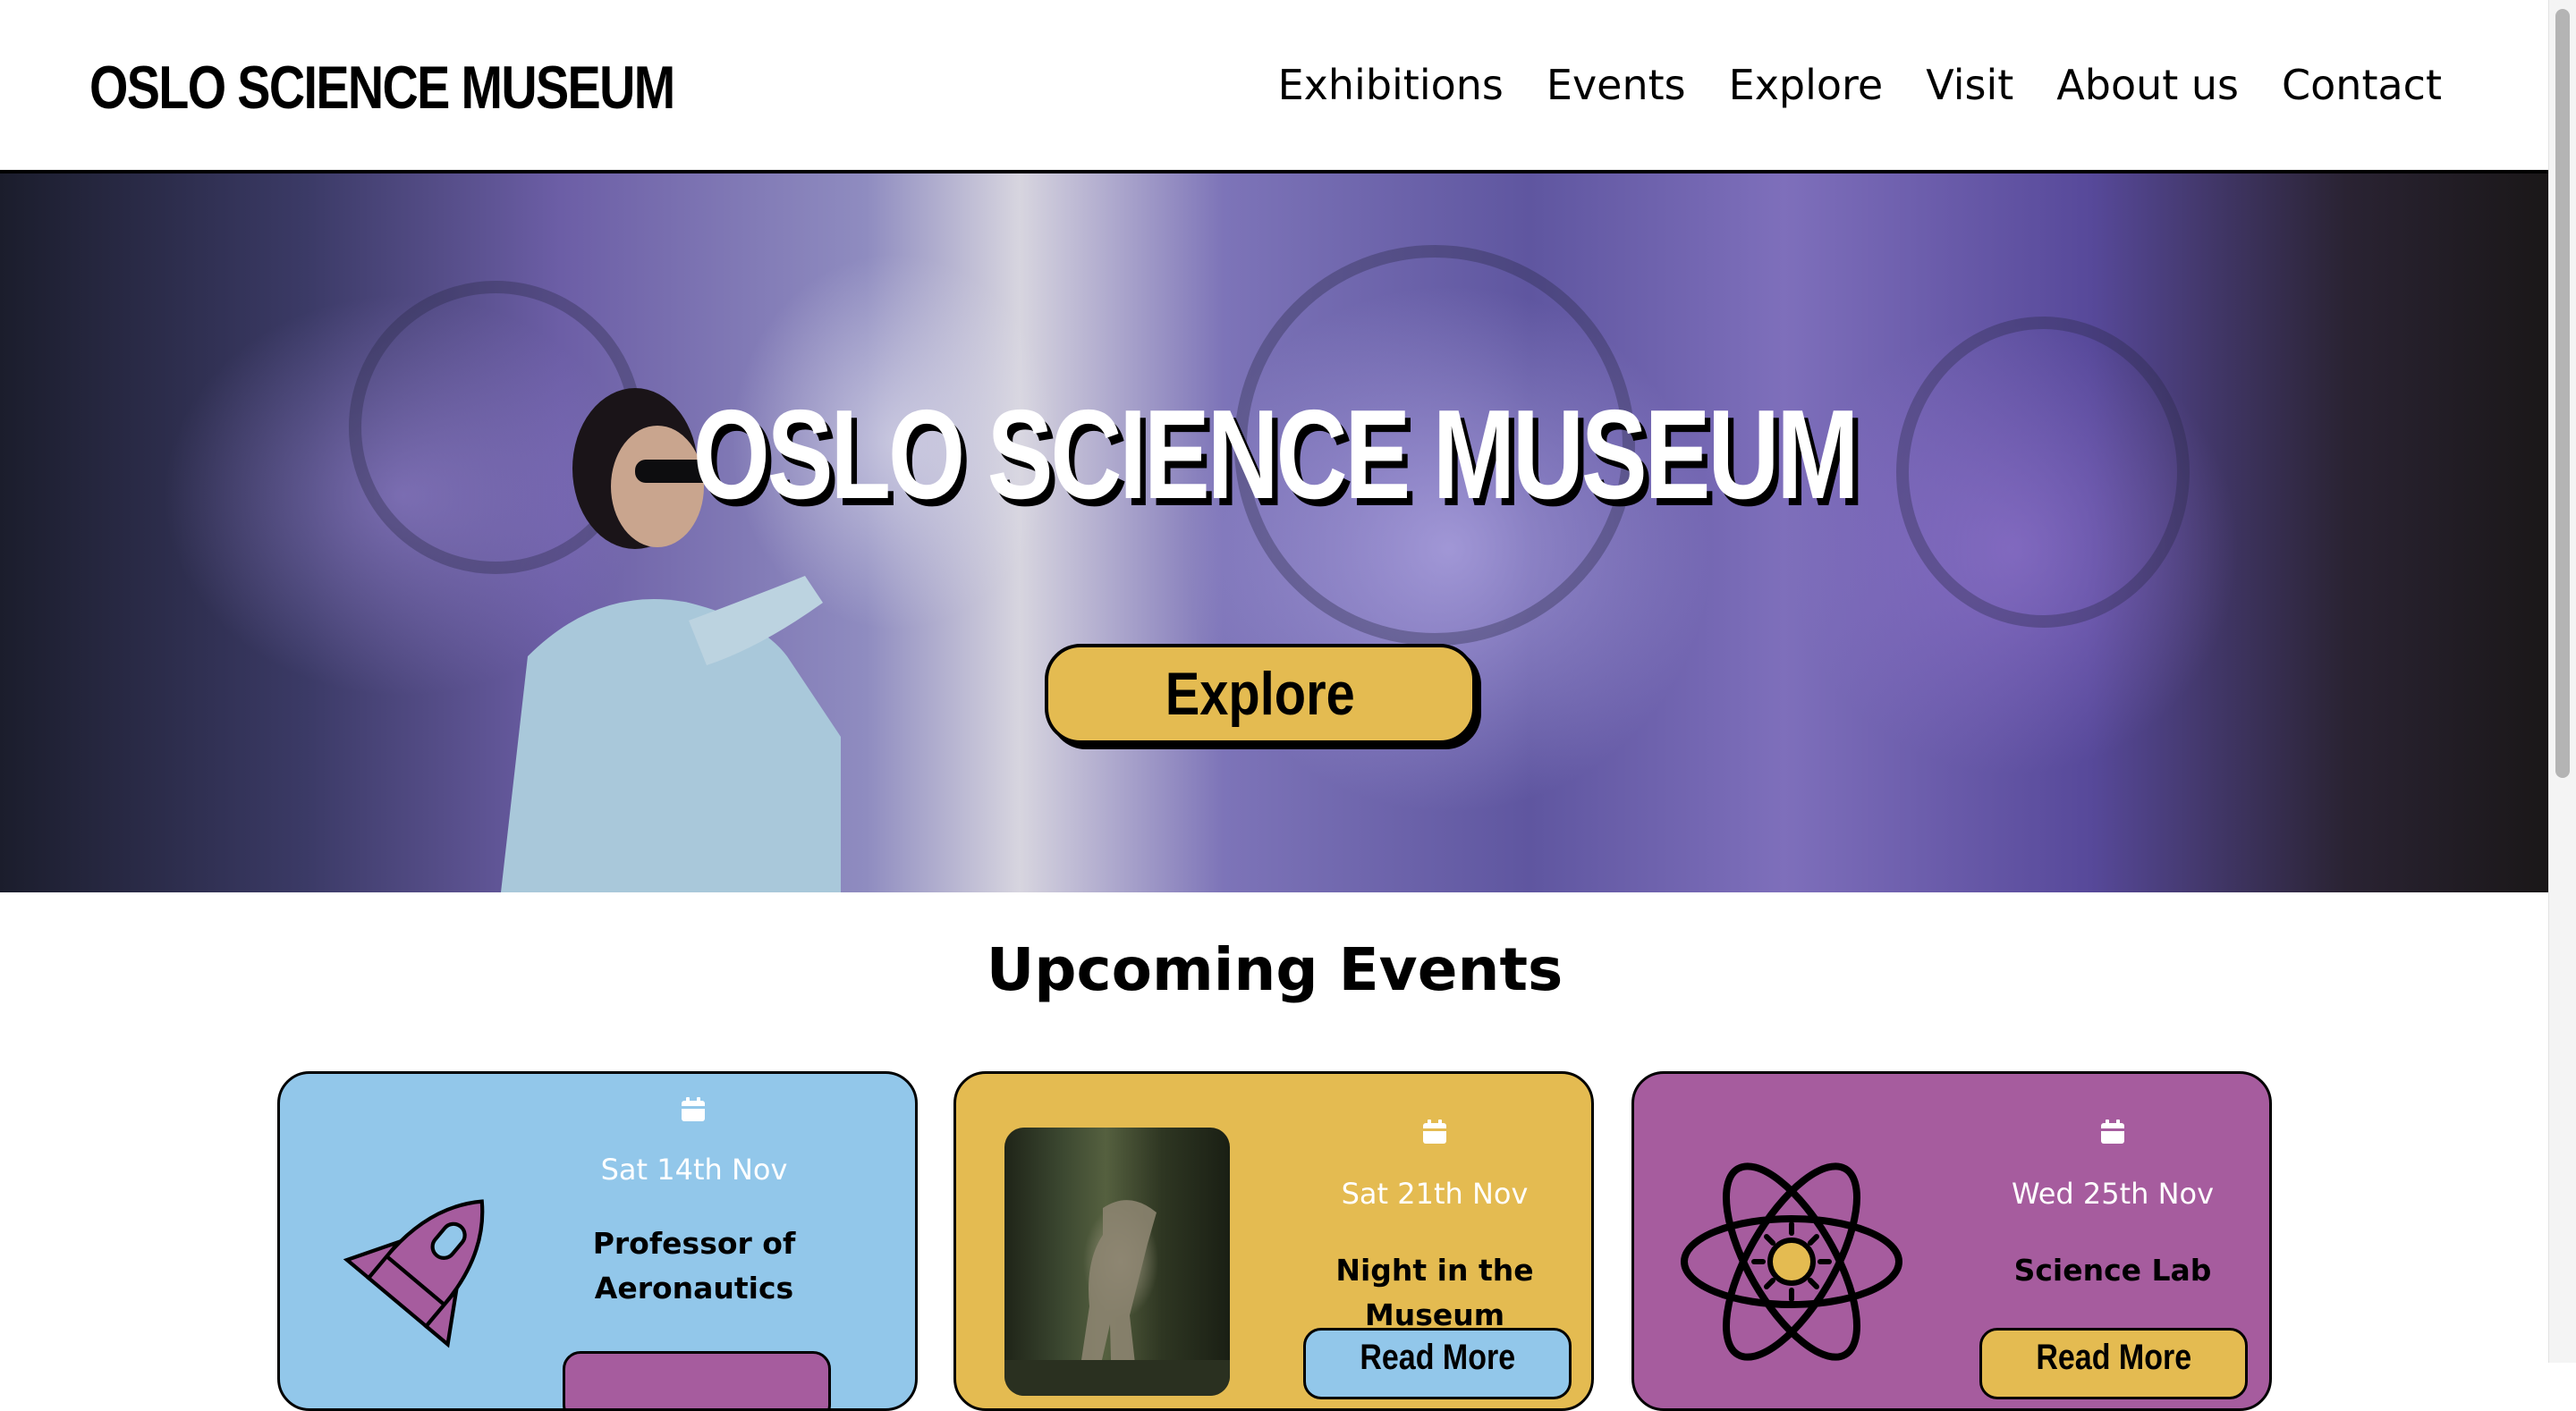 Image resolution: width=2576 pixels, height=1411 pixels. What do you see at coordinates (1274, 970) in the screenshot?
I see `upcoming-events-heading: Upcoming Events` at bounding box center [1274, 970].